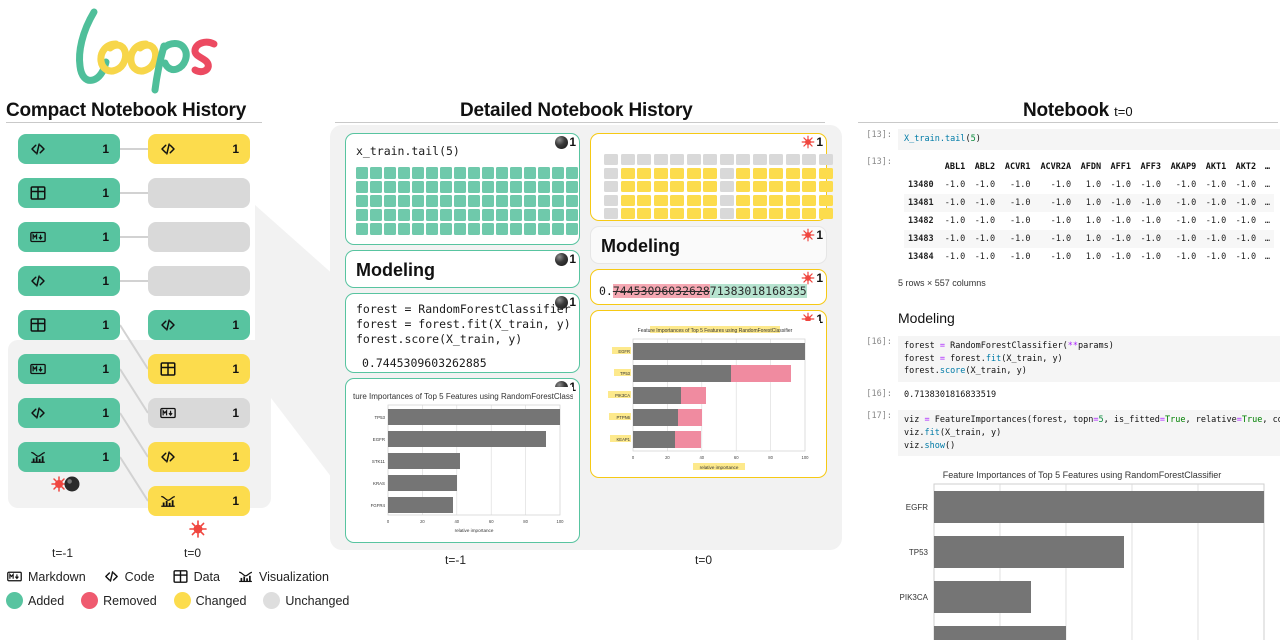 Image resolution: width=1280 pixels, height=640 pixels. Describe the element at coordinates (69, 281) in the screenshot. I see `compact-cell-prev-4: 1` at that location.